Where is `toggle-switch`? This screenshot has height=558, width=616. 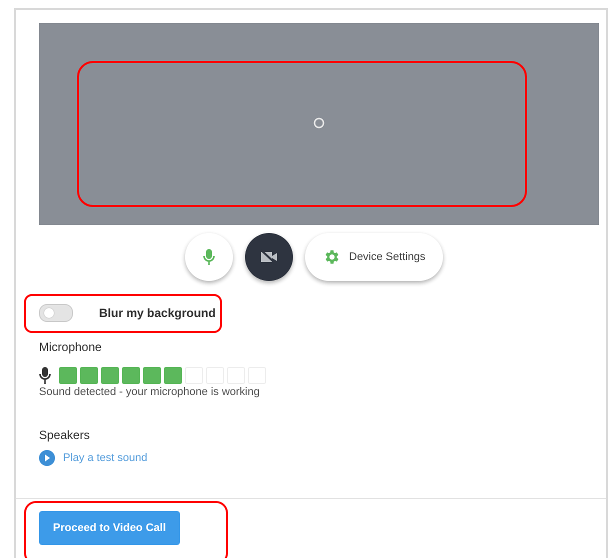
toggle-switch is located at coordinates (56, 313).